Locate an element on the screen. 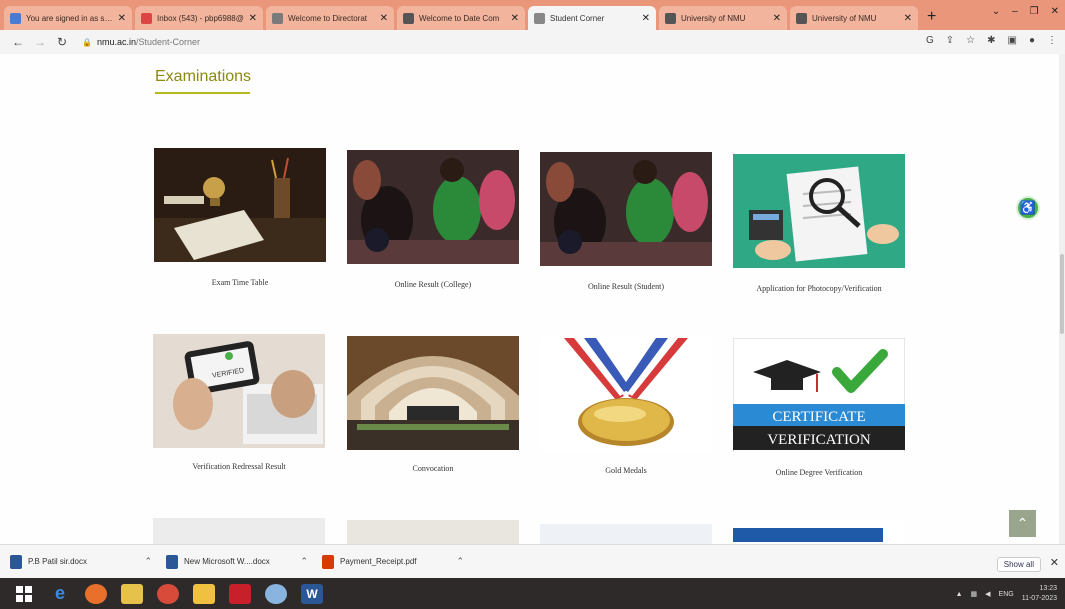  browser-tab: You are signed in as staff ✕ is located at coordinates (68, 18).